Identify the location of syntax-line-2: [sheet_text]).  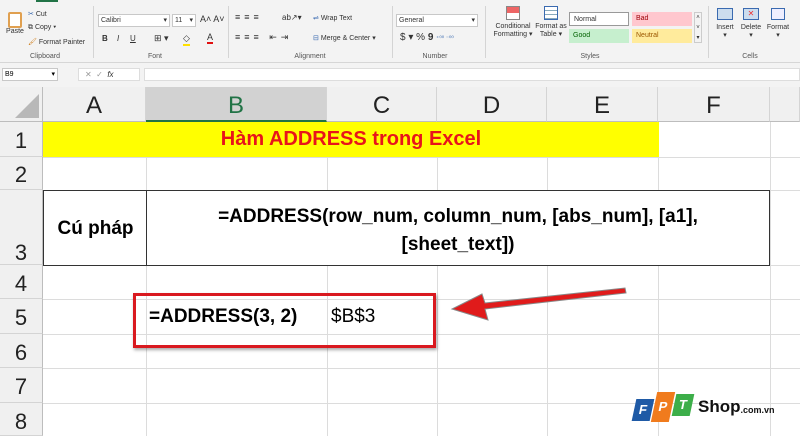
(458, 244).